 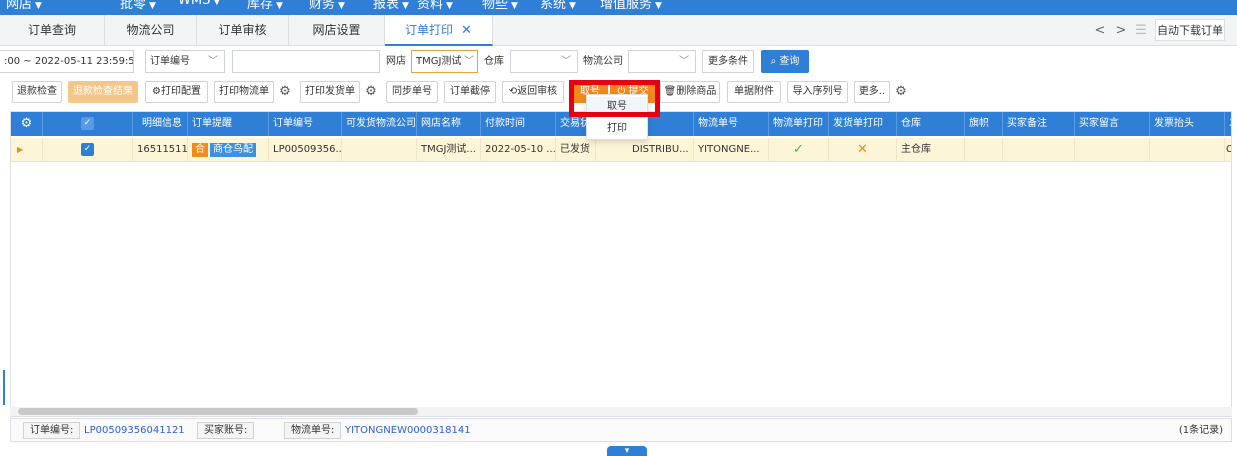 What do you see at coordinates (984, 124) in the screenshot?
I see `column-header: 旗帜` at bounding box center [984, 124].